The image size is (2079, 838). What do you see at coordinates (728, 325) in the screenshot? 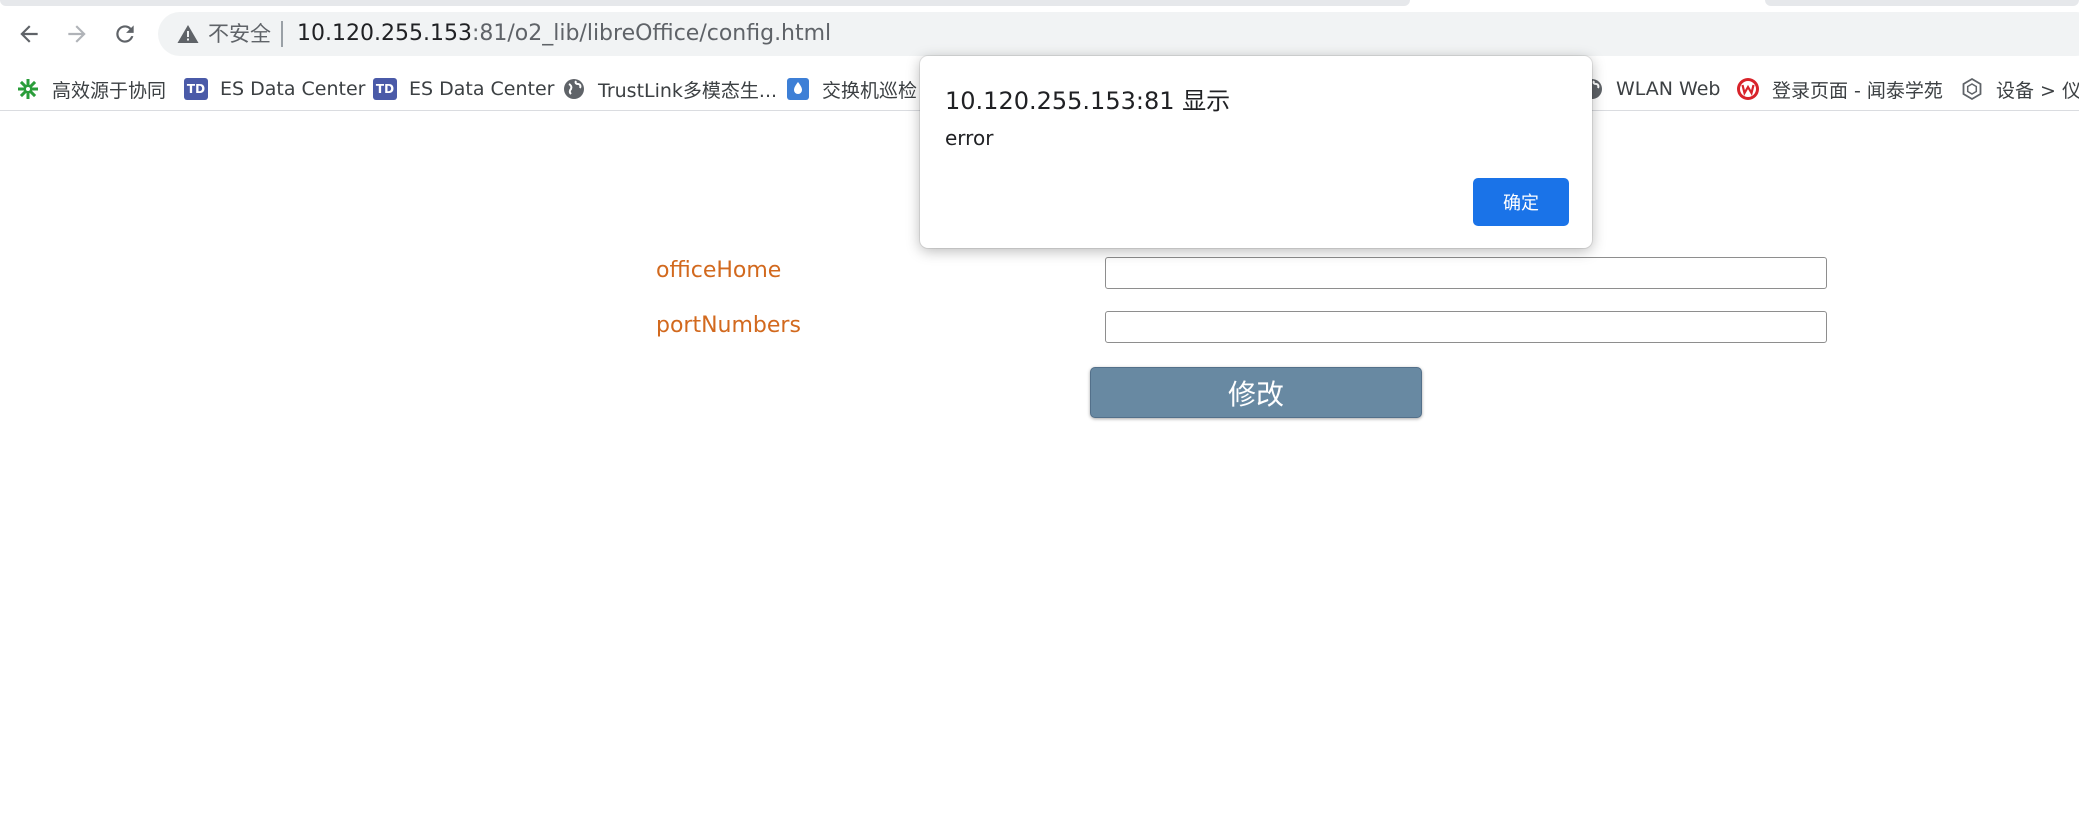
I see `port-numbers-label: portNumbers` at bounding box center [728, 325].